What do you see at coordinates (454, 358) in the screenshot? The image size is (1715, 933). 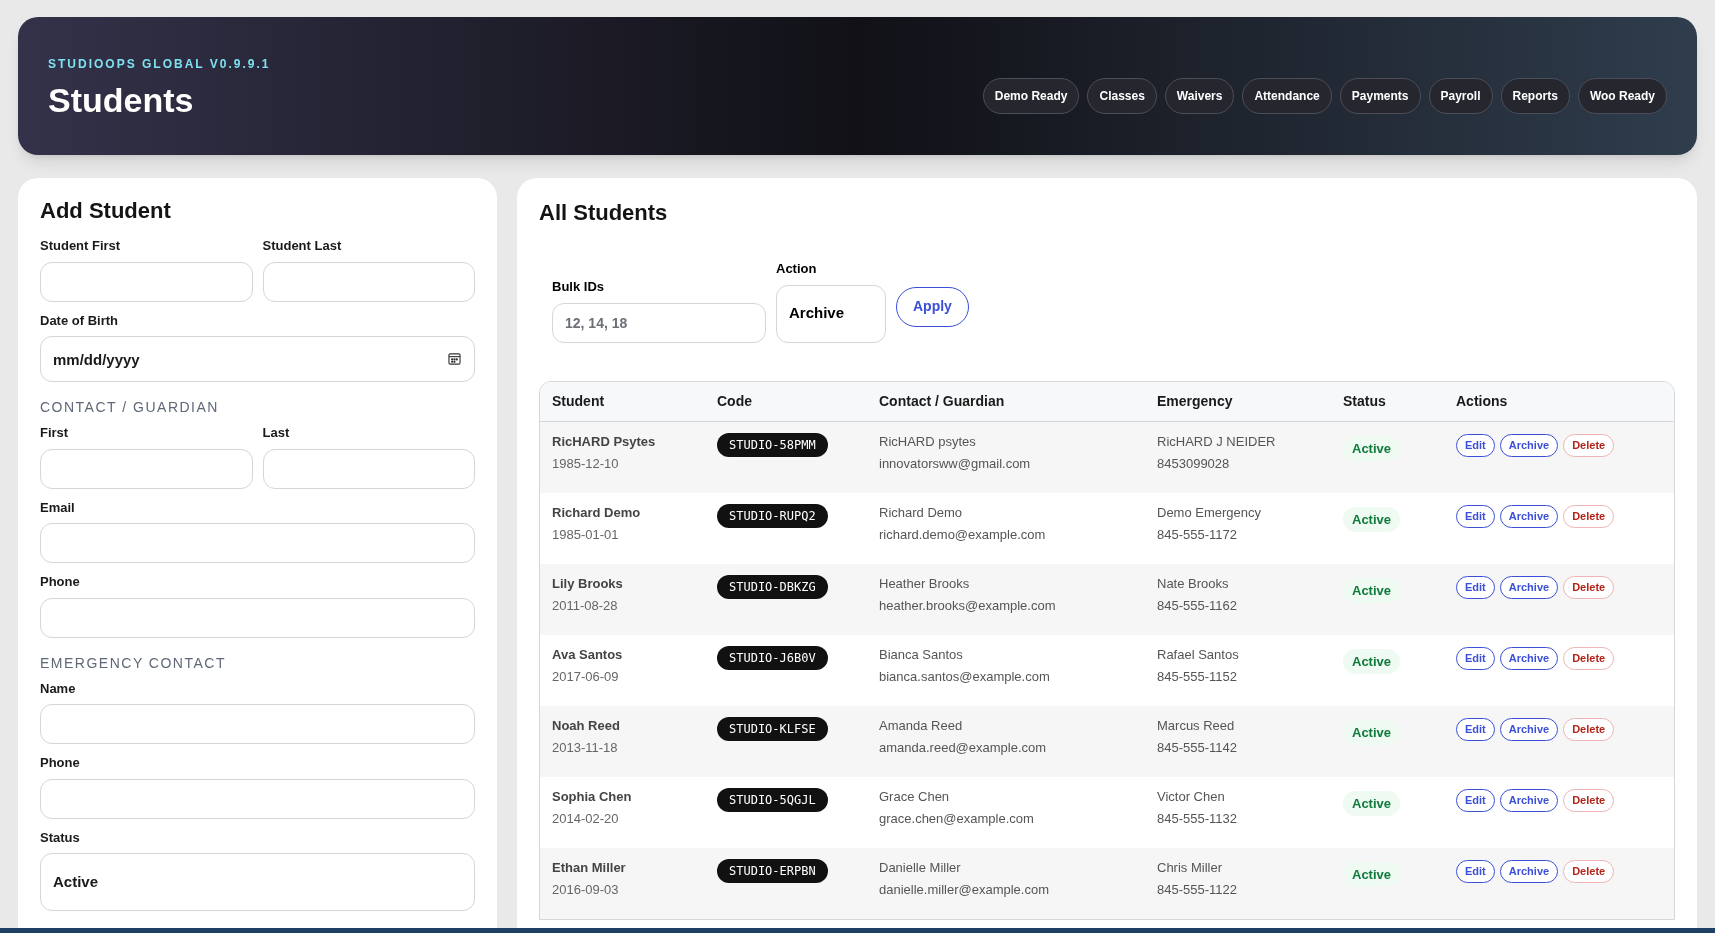 I see `calendar-icon` at bounding box center [454, 358].